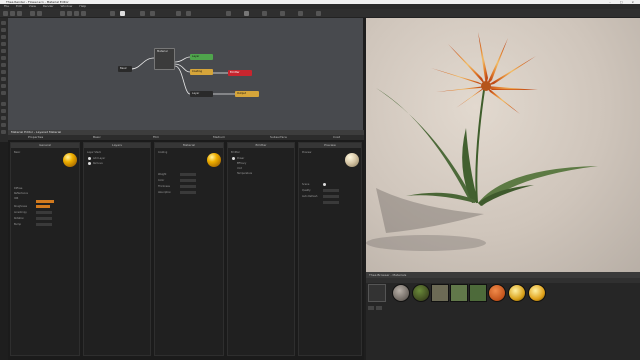 Image resolution: width=640 pixels, height=360 pixels. Describe the element at coordinates (21, 206) in the screenshot. I see `row-label: Roughness` at that location.